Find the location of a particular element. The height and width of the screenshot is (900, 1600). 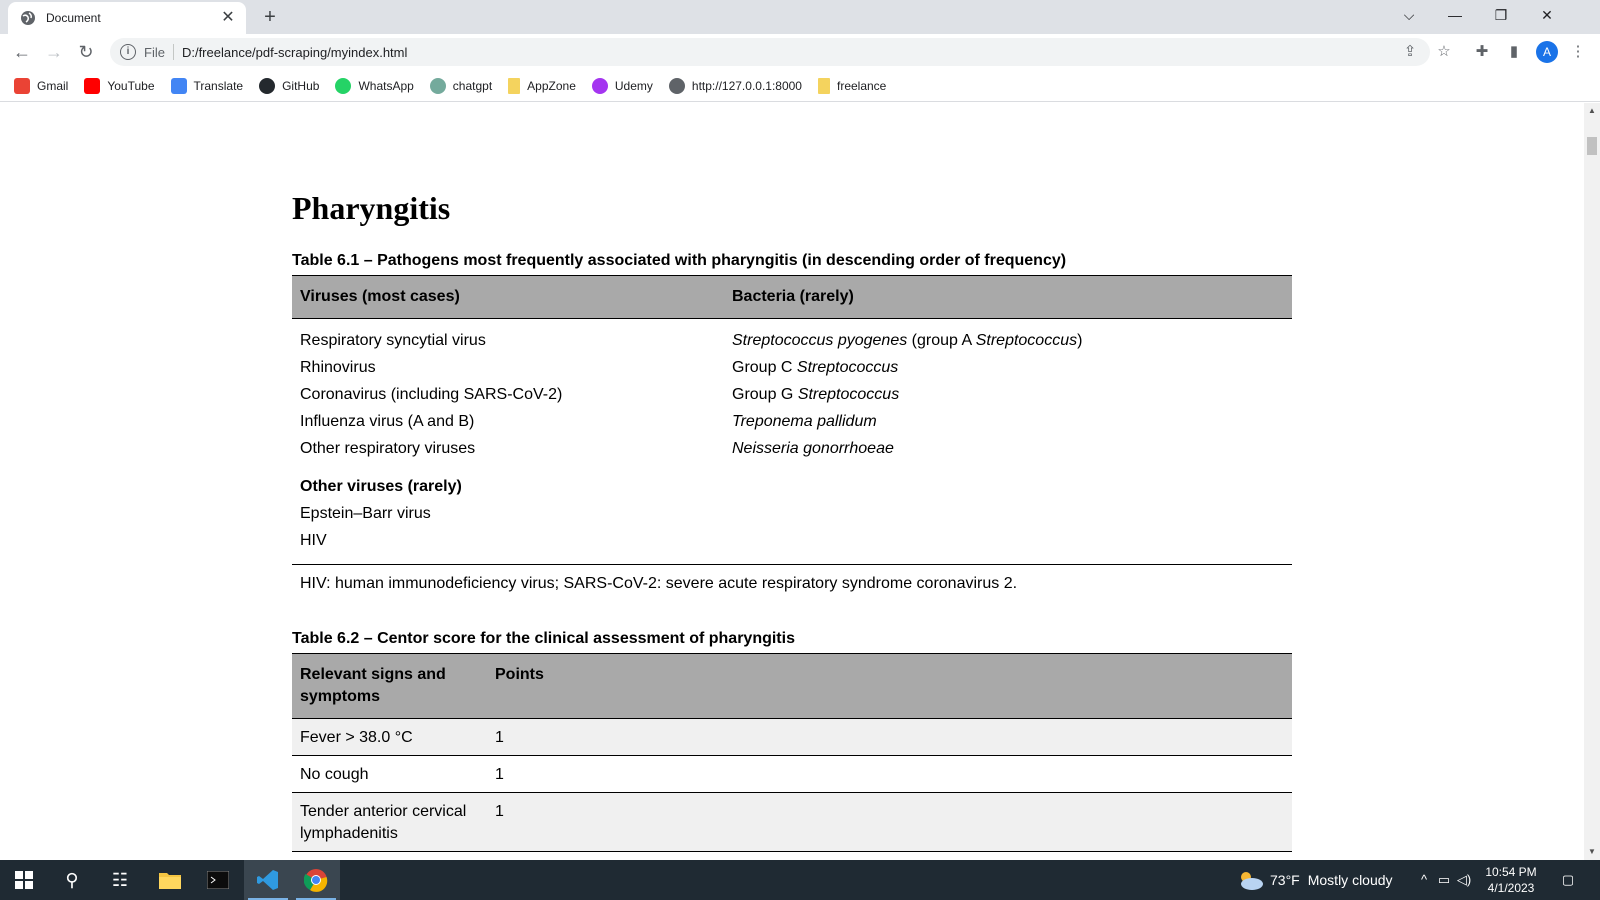

speaker-icon: ◁) is located at coordinates (1464, 880).